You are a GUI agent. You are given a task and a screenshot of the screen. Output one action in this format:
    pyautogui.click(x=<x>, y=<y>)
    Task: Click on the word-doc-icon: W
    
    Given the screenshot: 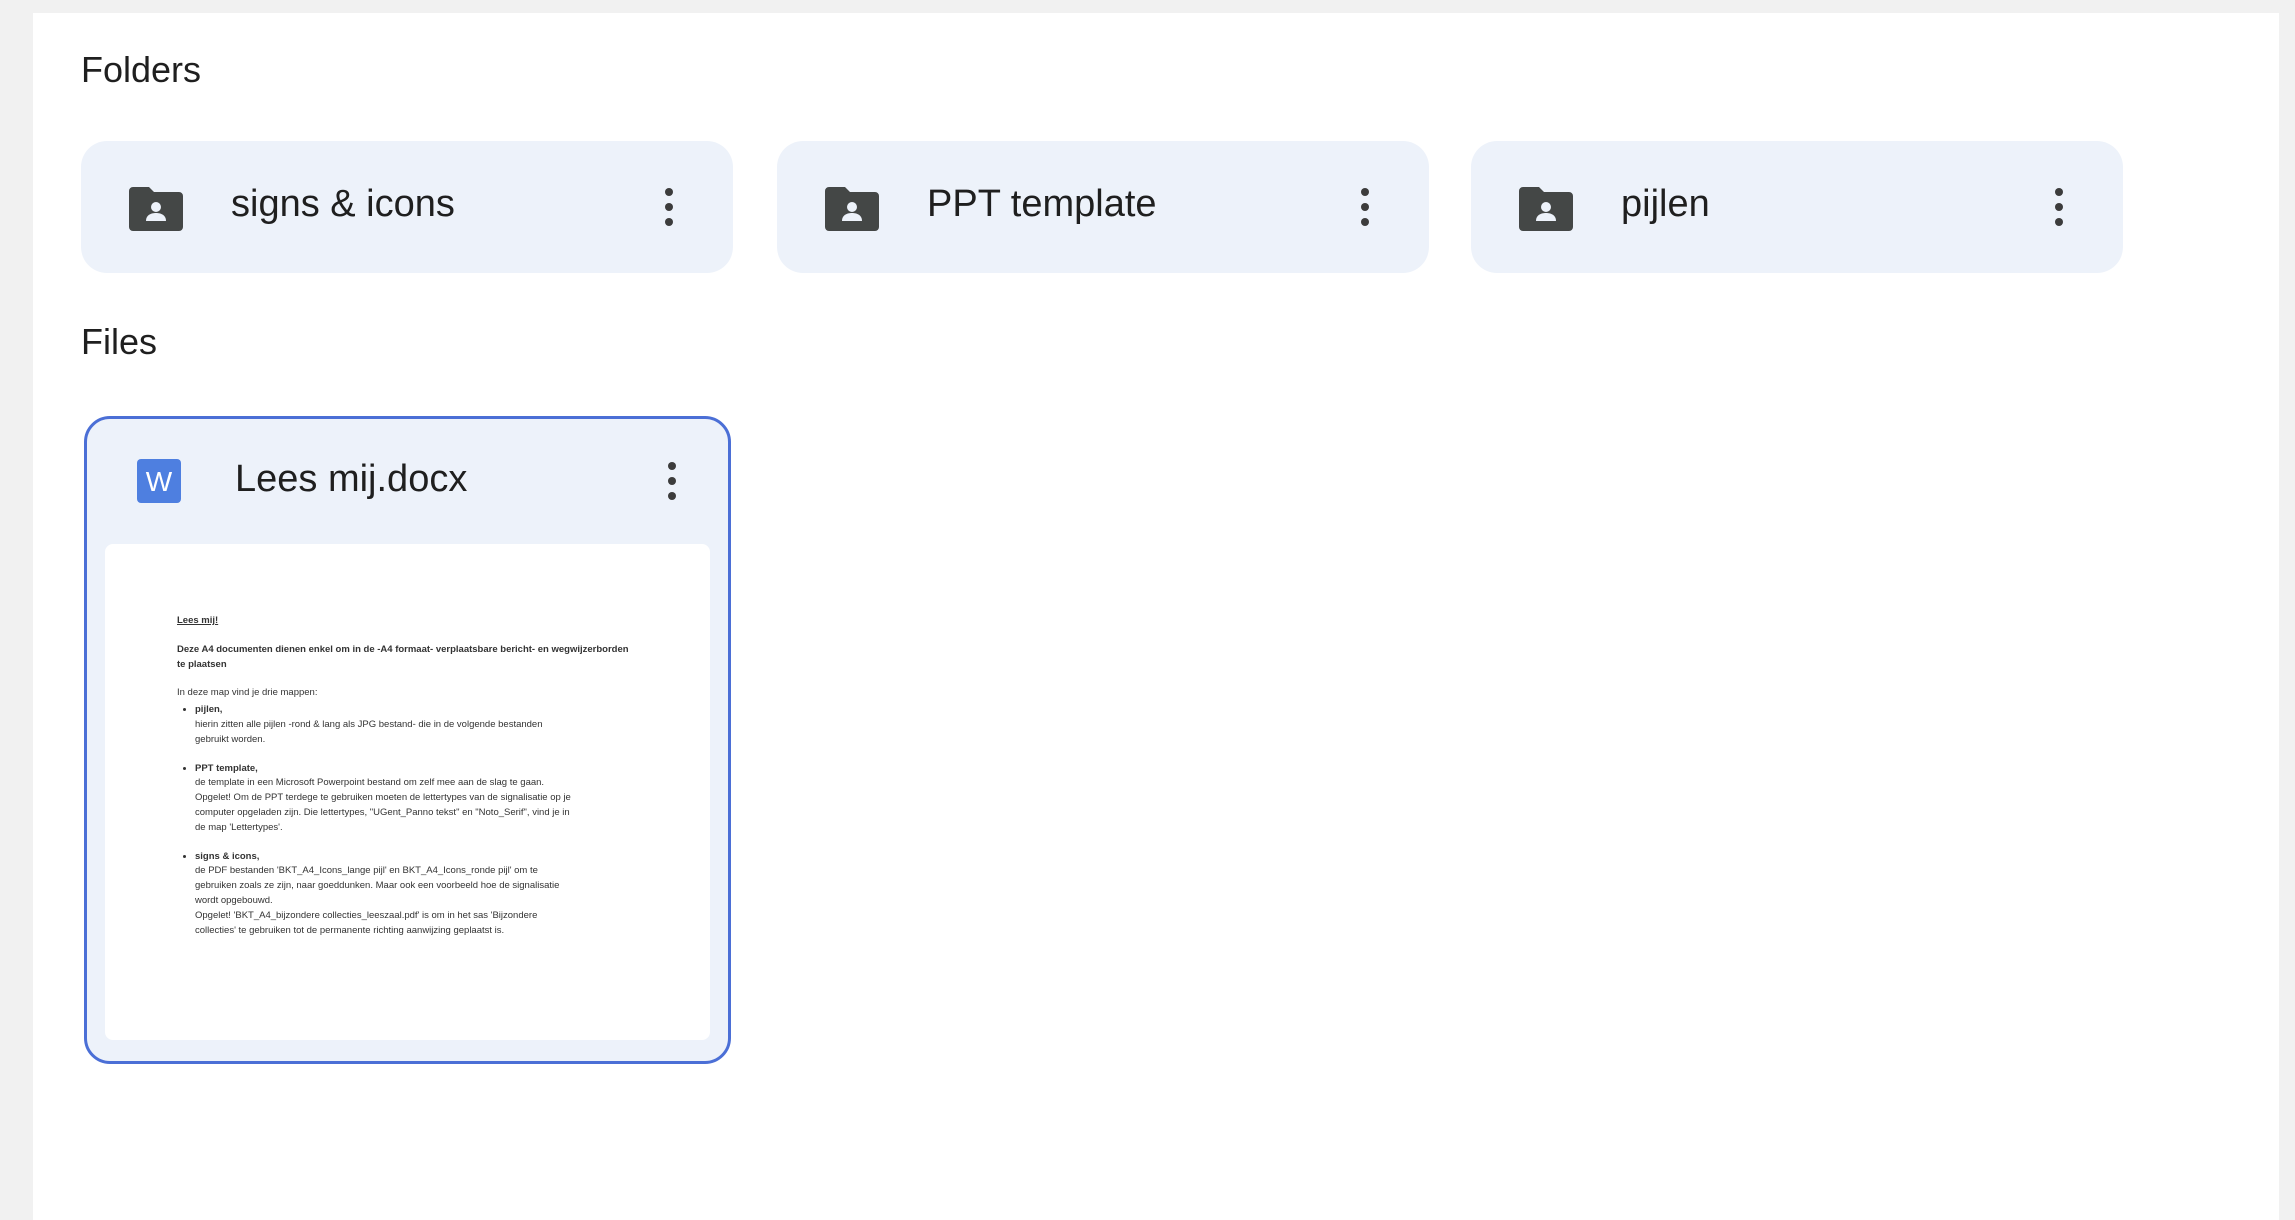 What is the action you would take?
    pyautogui.click(x=159, y=481)
    